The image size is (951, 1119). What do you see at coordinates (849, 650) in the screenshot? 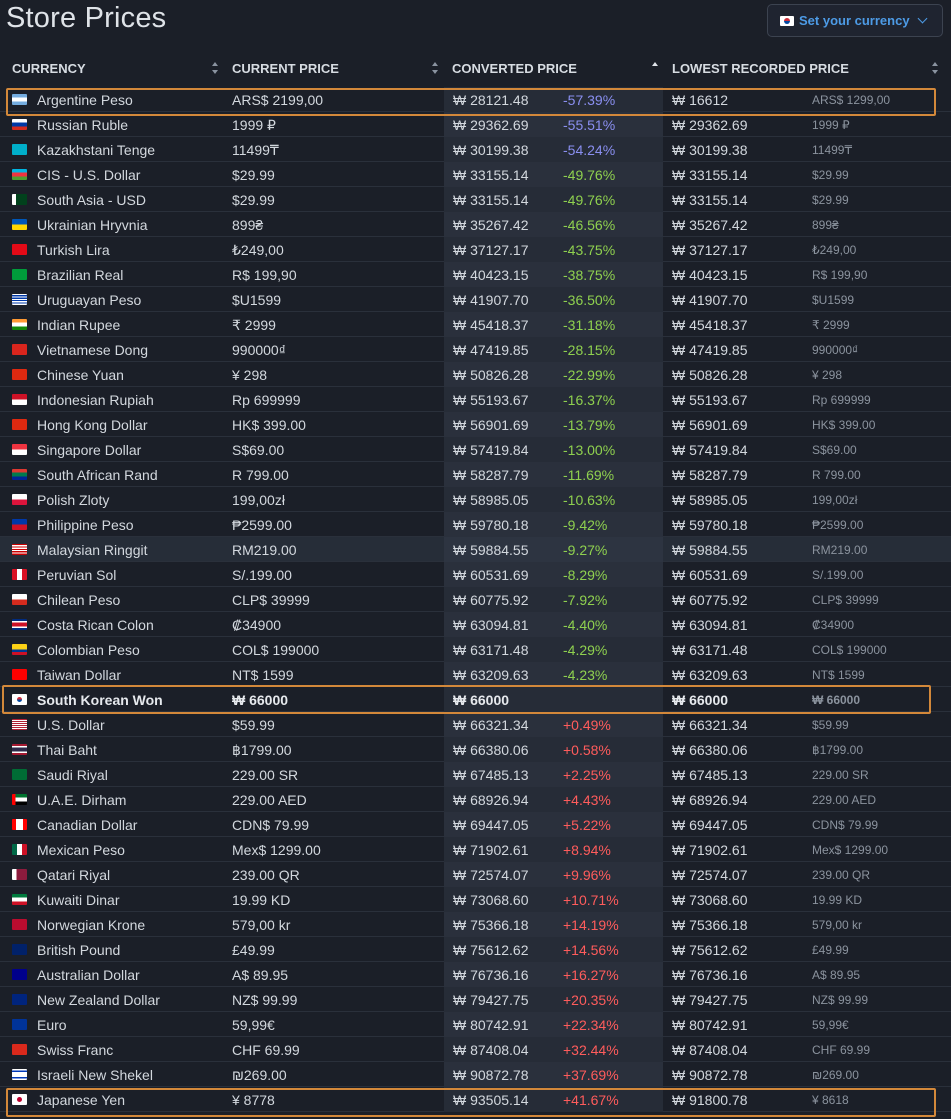
I see `lowest-recorded-local-price: COL$ 199000` at bounding box center [849, 650].